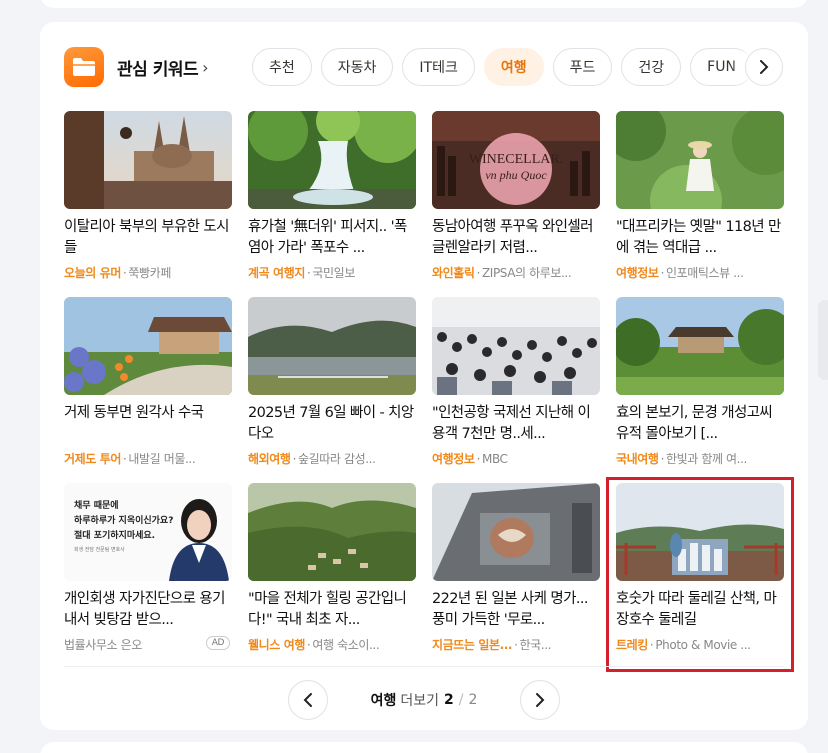 The image size is (828, 753). What do you see at coordinates (424, 4) in the screenshot?
I see `previous-card` at bounding box center [424, 4].